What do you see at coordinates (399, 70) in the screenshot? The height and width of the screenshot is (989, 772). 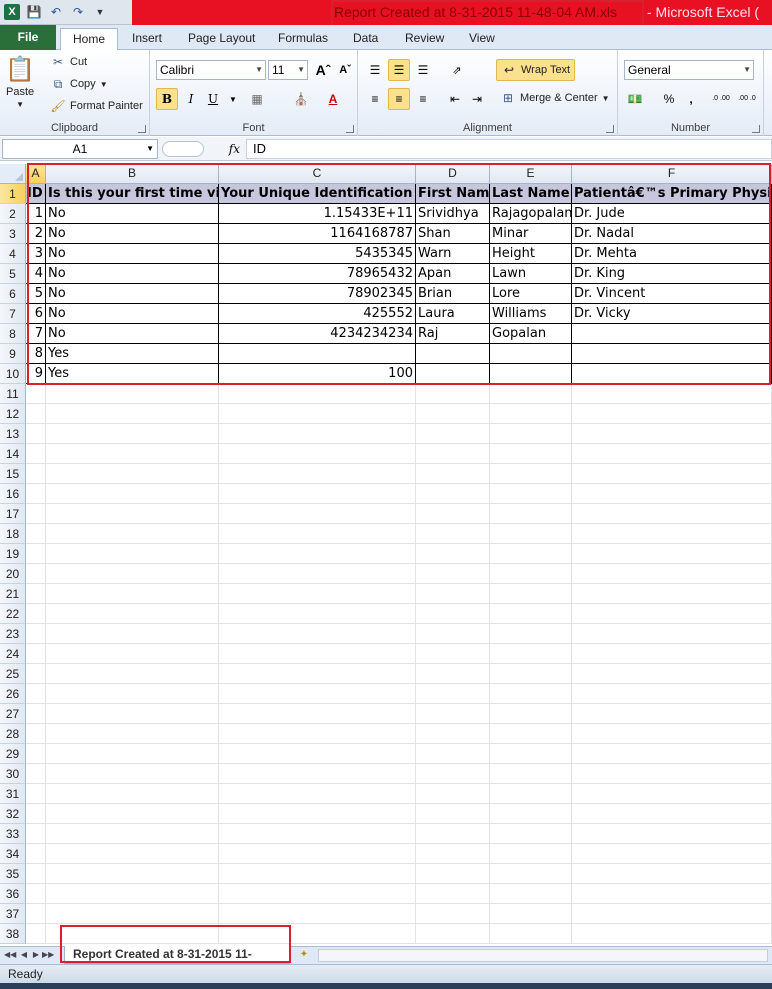 I see `align-middle-icon: ☰` at bounding box center [399, 70].